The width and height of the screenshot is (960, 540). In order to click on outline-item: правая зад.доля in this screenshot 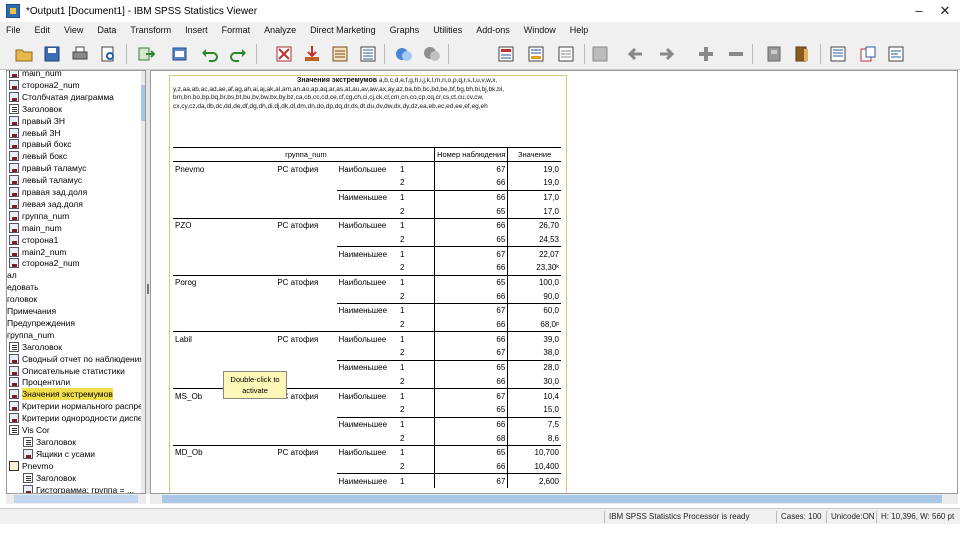, I will do `click(48, 192)`.